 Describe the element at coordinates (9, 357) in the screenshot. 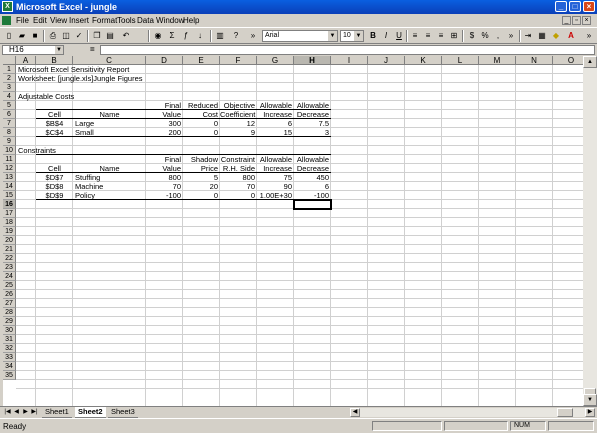

I see `row-header: 33` at that location.